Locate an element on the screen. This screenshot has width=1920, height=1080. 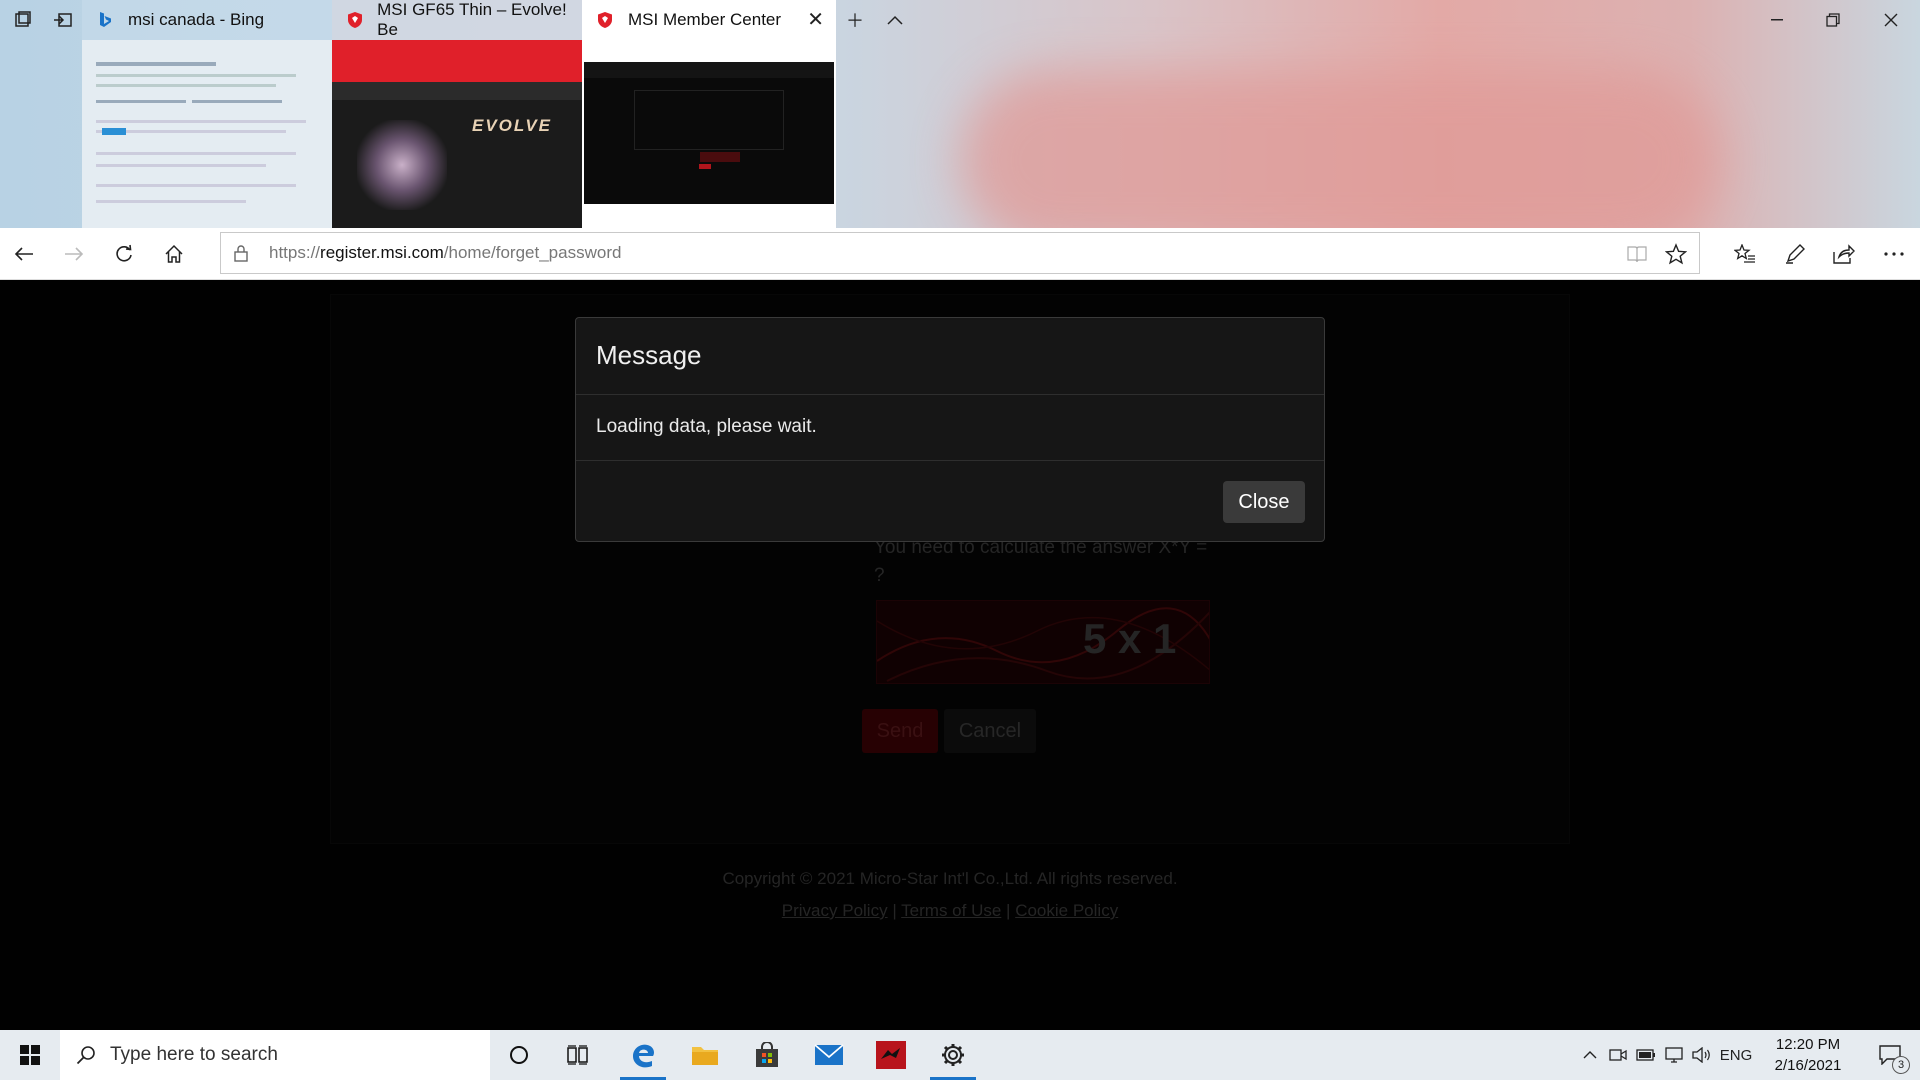
reading-view-icon is located at coordinates (1637, 256).